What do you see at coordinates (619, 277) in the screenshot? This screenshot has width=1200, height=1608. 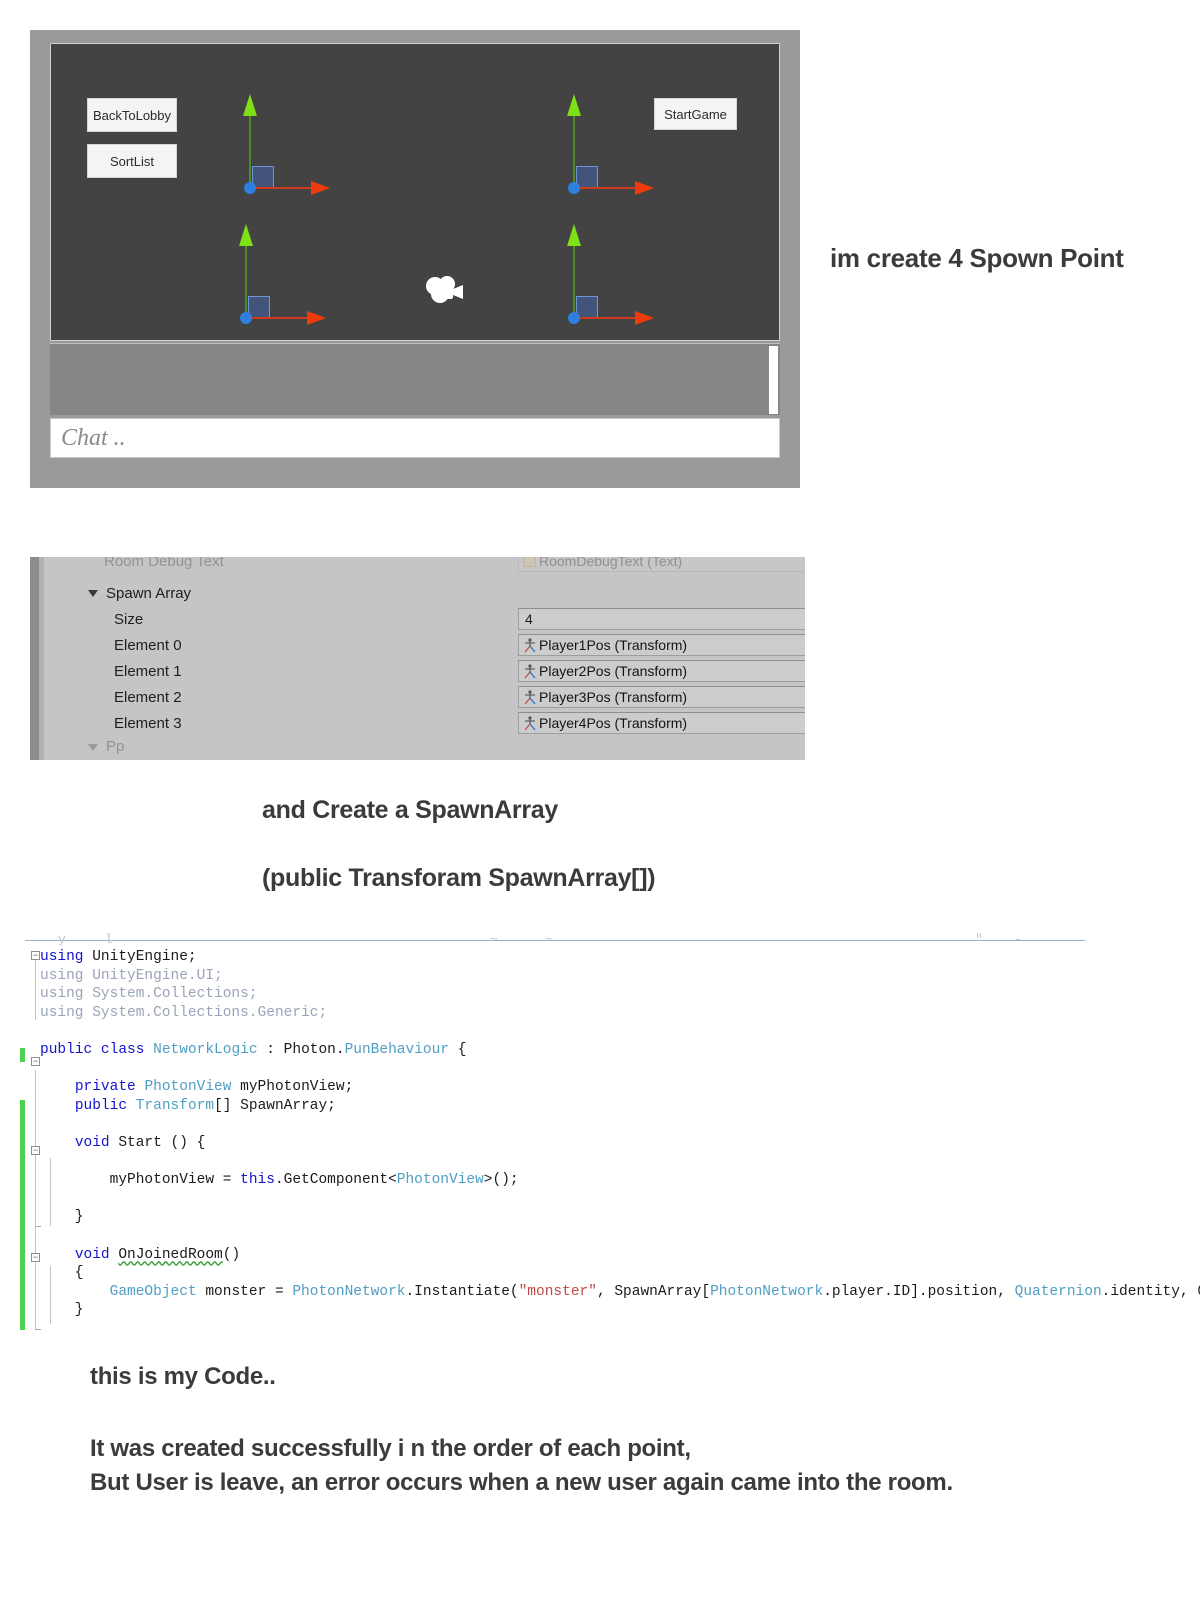 I see `transform-gizmo-player4` at bounding box center [619, 277].